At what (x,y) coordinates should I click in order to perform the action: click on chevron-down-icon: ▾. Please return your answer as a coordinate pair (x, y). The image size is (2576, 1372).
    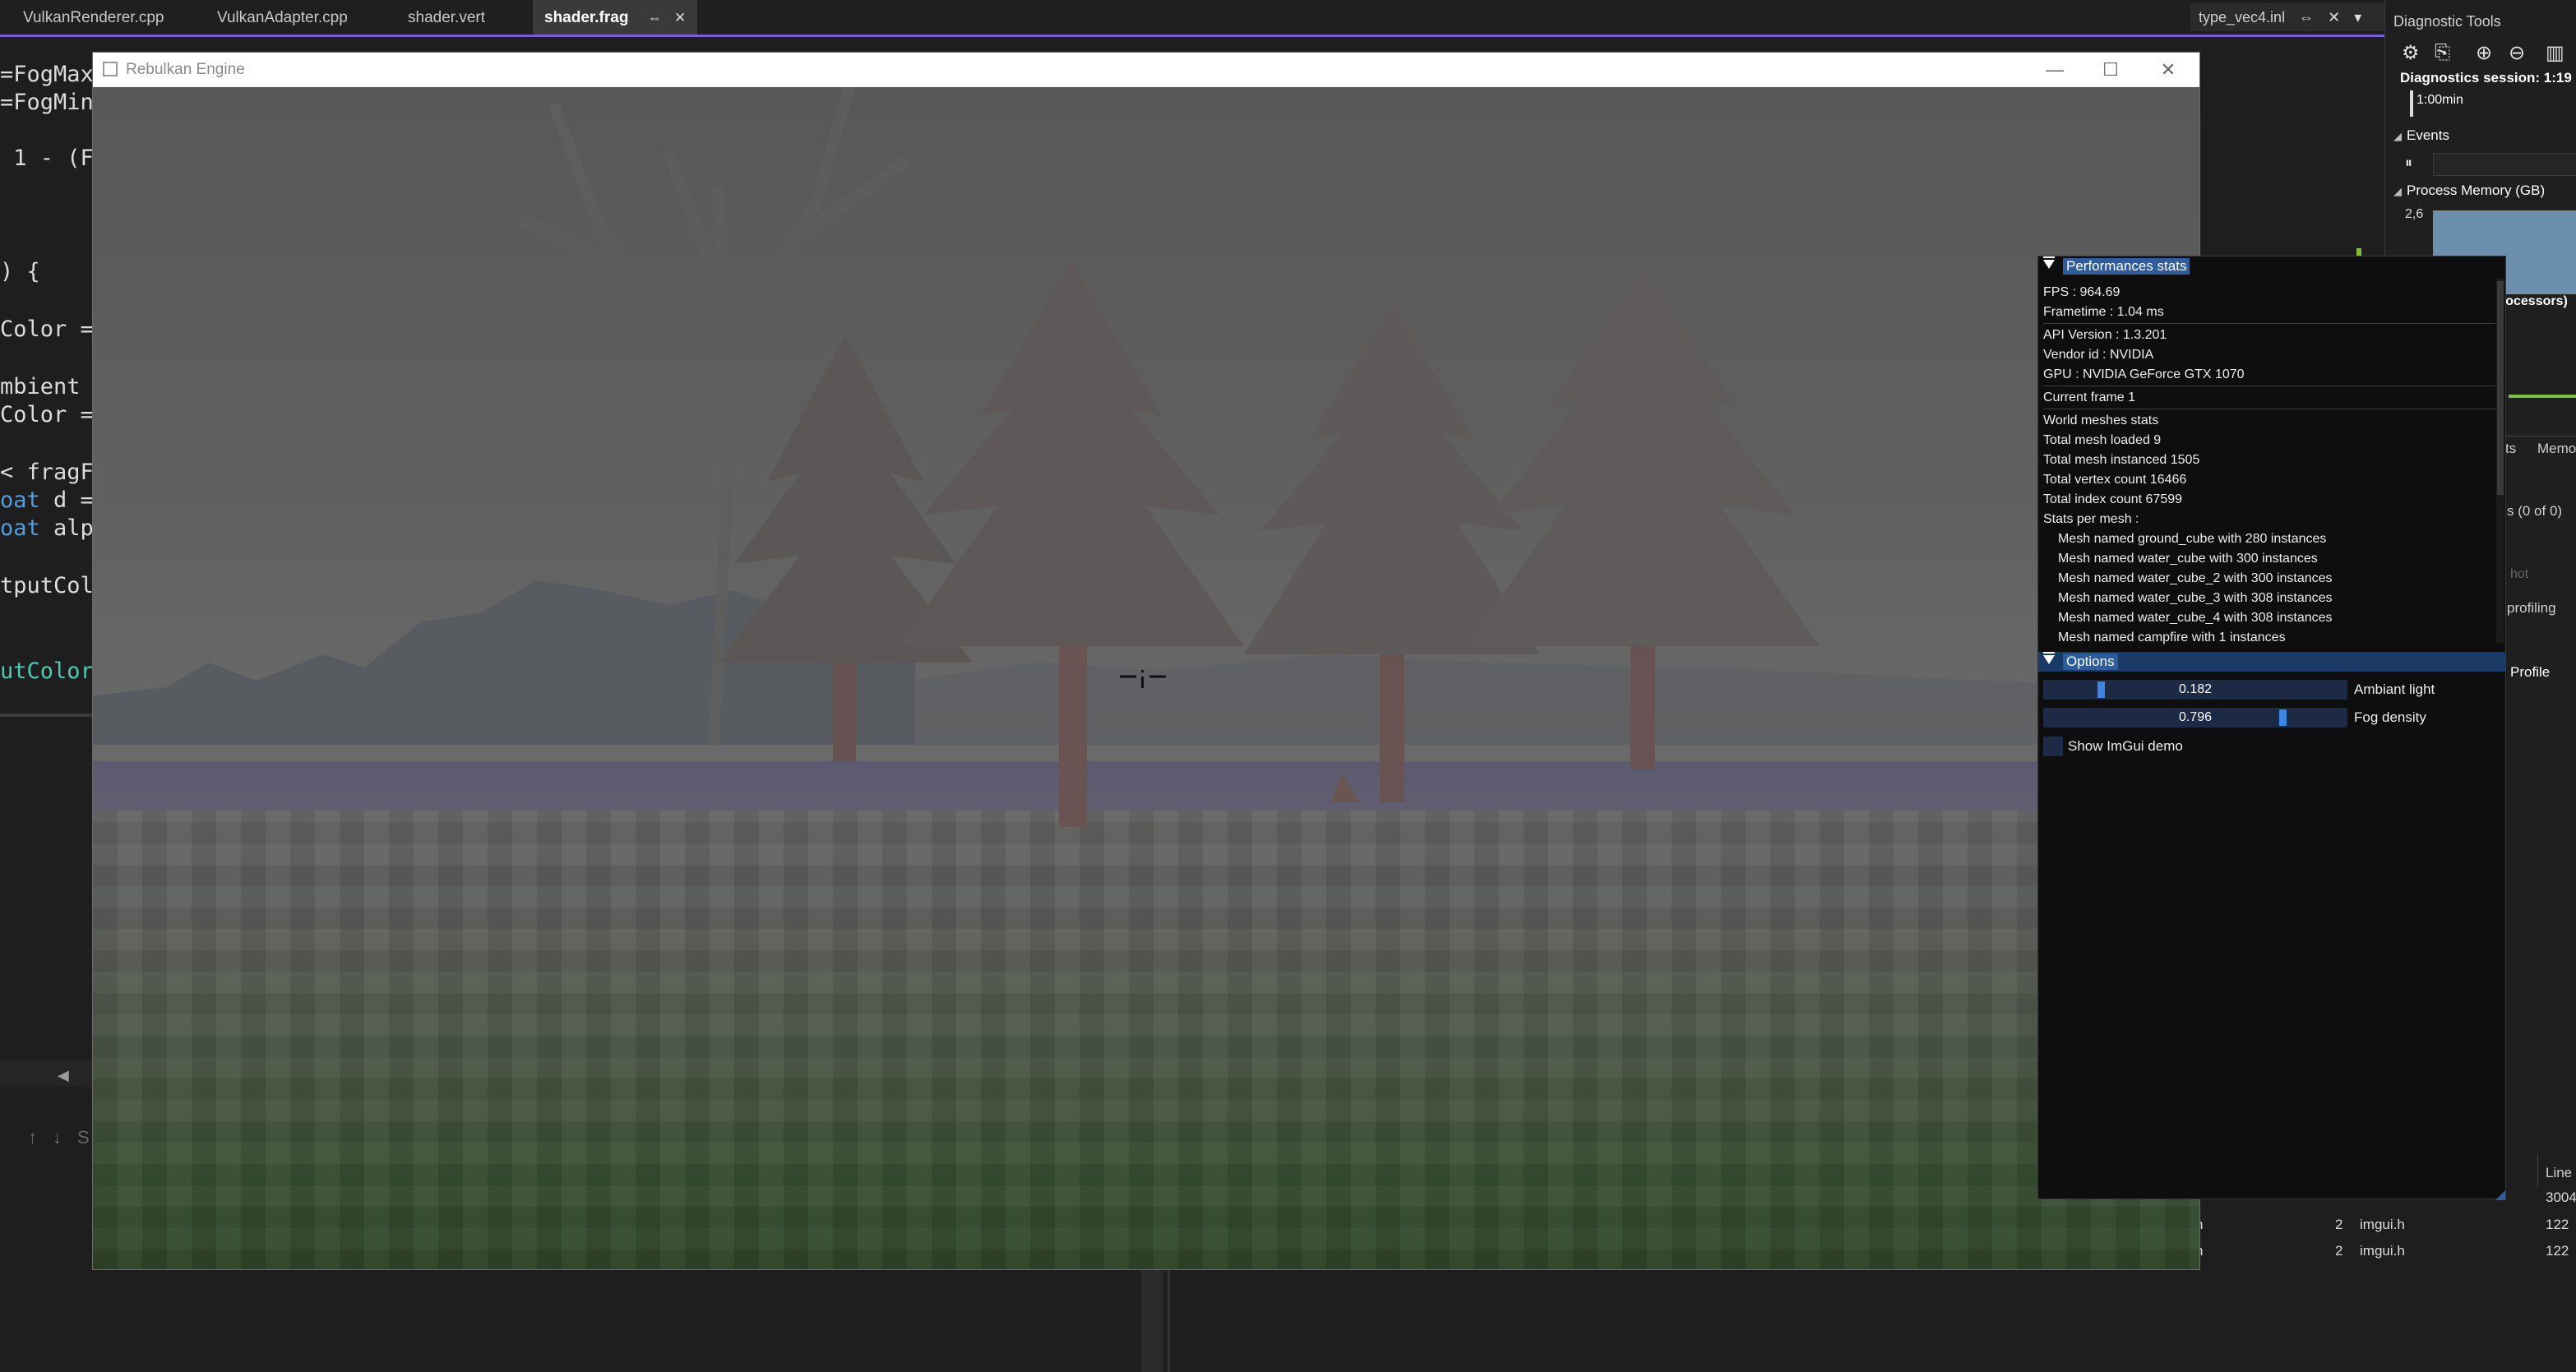
    Looking at the image, I should click on (2357, 17).